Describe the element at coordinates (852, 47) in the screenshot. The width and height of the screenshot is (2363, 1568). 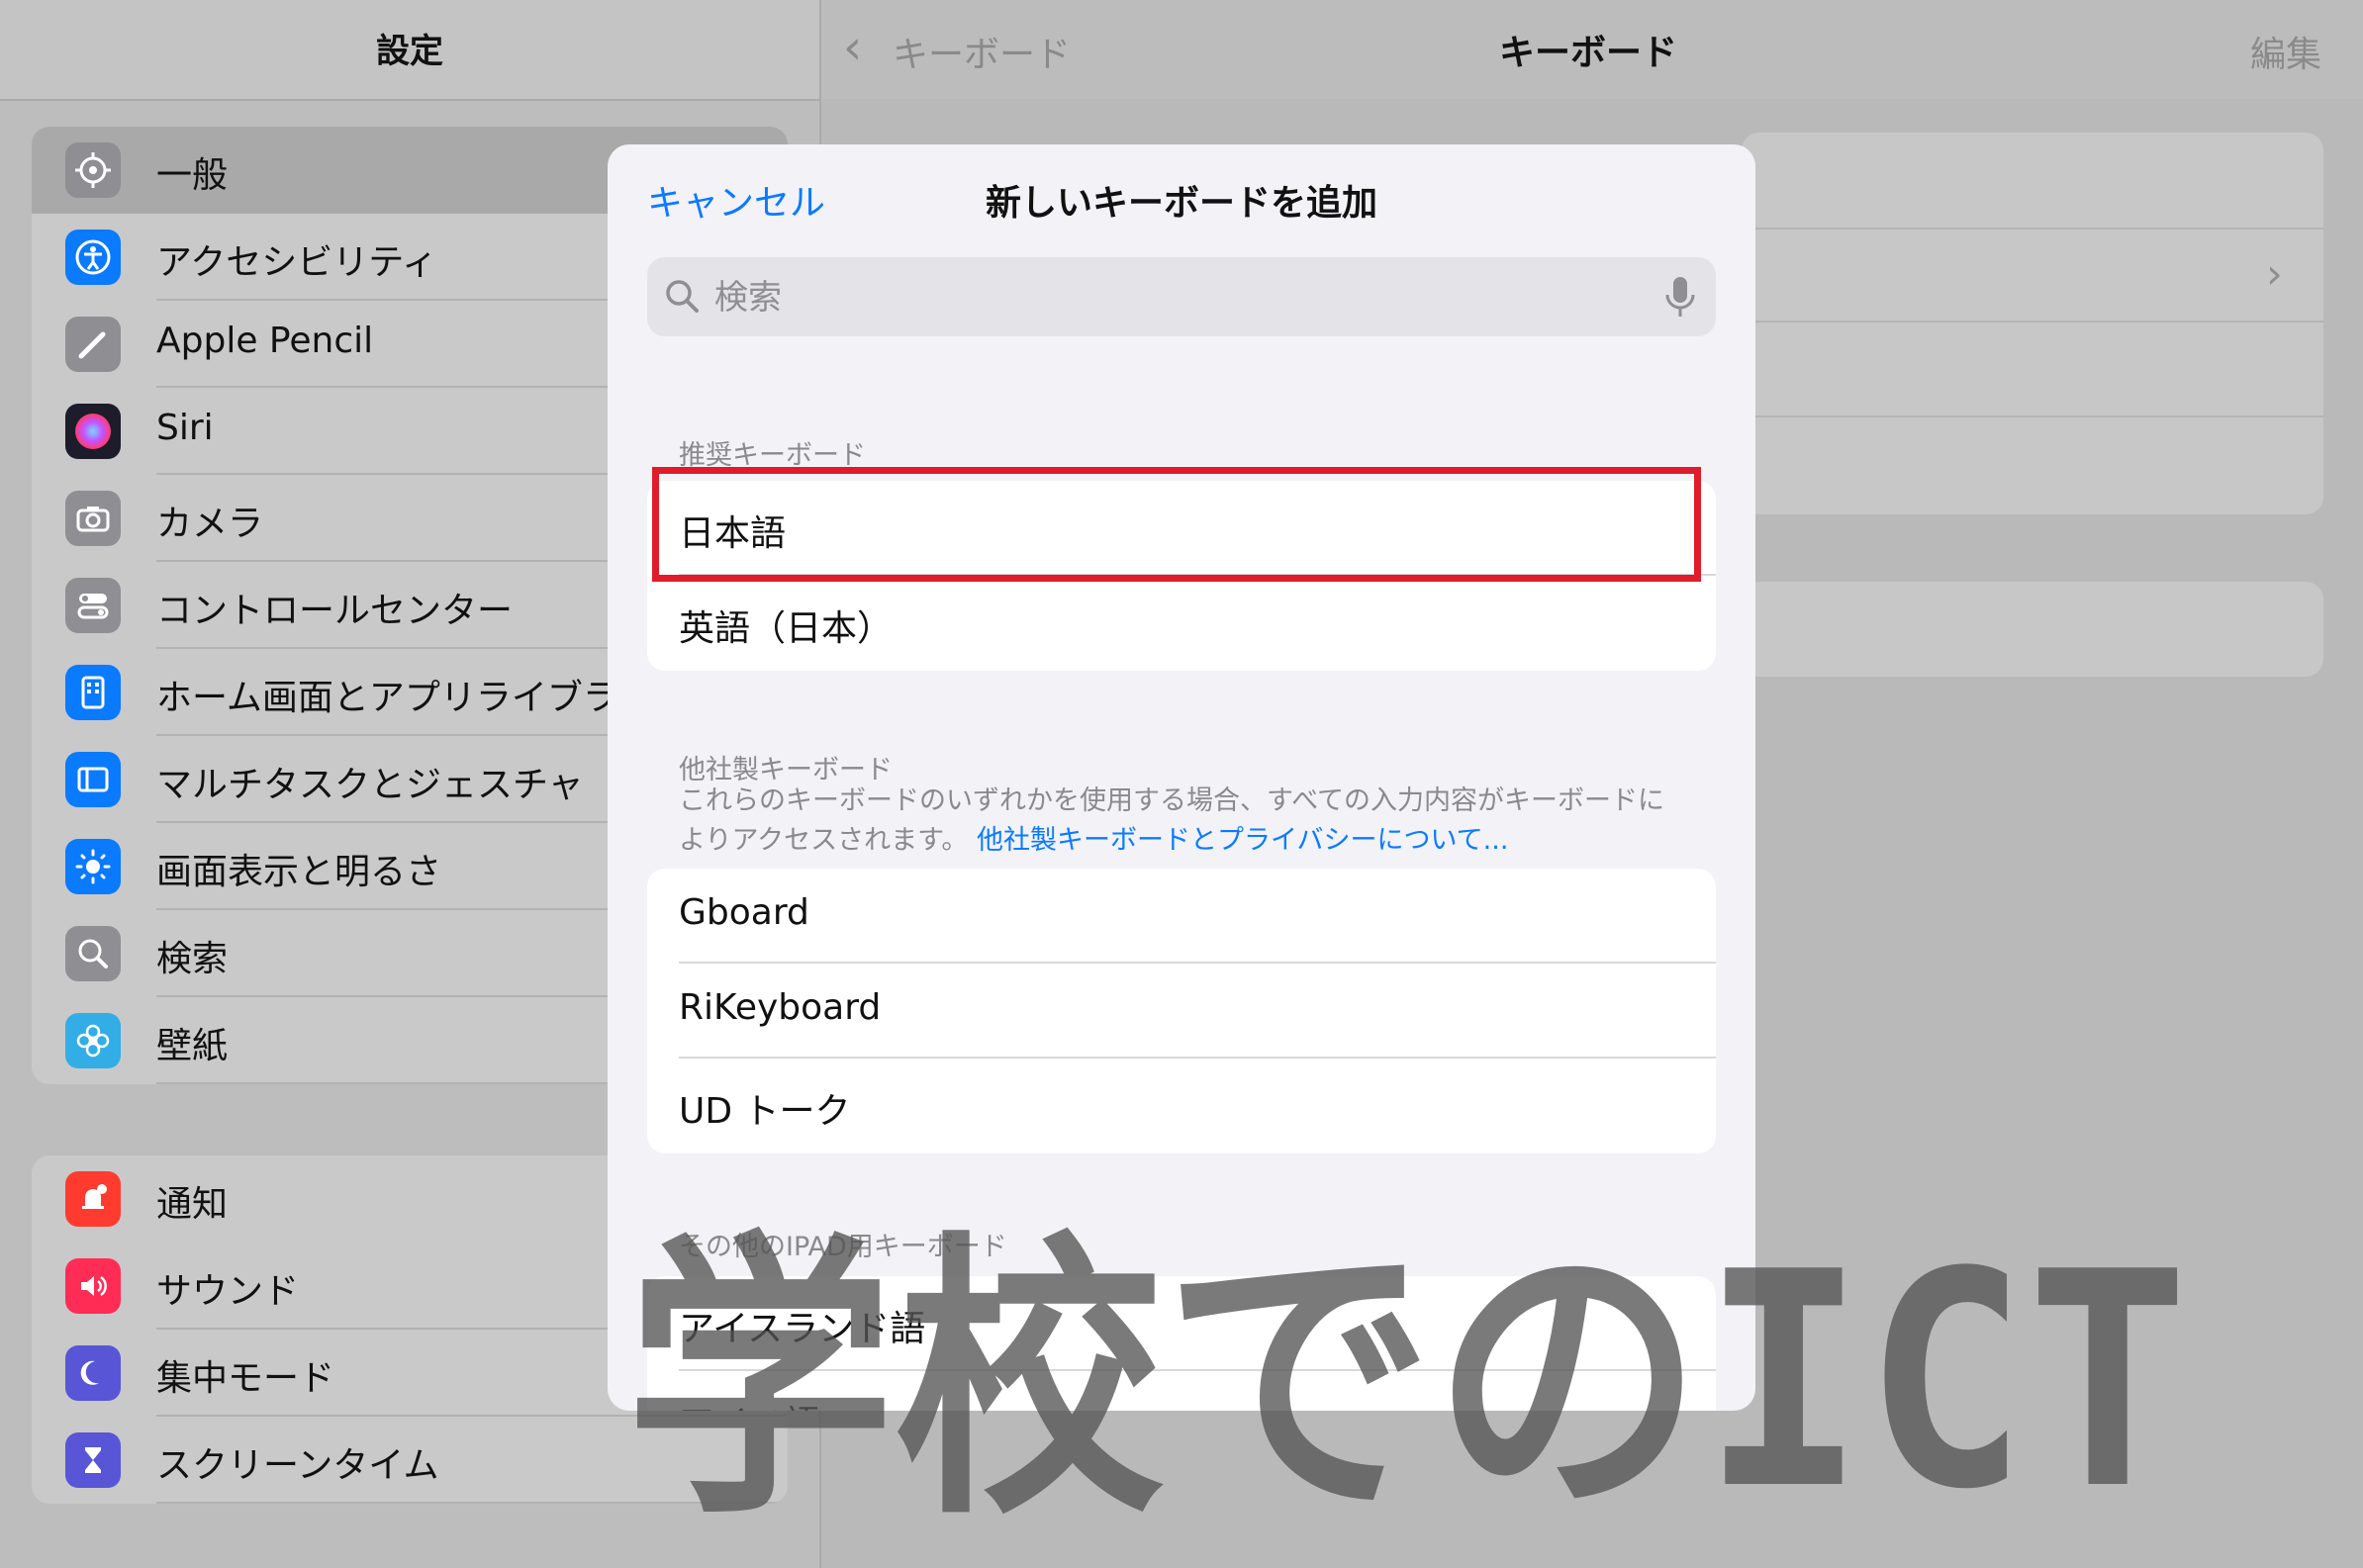
I see `chevron-left-icon: ‹` at that location.